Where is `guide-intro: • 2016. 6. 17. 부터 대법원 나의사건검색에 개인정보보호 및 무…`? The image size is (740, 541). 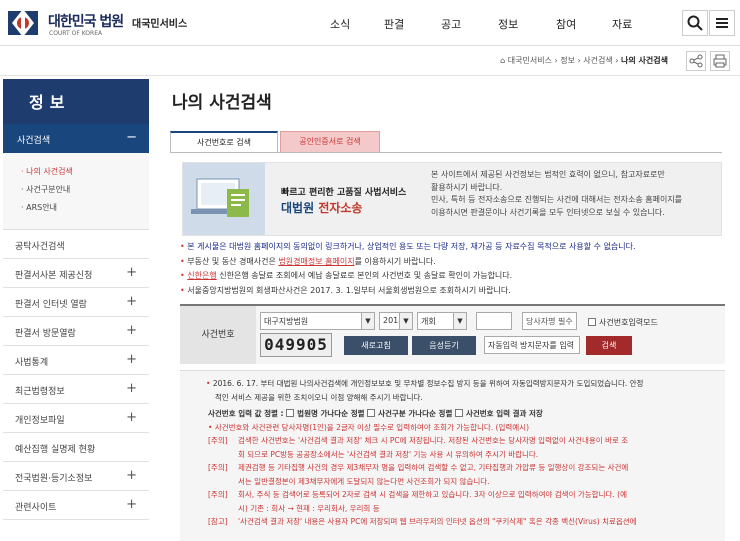 guide-intro: • 2016. 6. 17. 부터 대법원 나의사건검색에 개인정보보호 및 무… is located at coordinates (425, 383).